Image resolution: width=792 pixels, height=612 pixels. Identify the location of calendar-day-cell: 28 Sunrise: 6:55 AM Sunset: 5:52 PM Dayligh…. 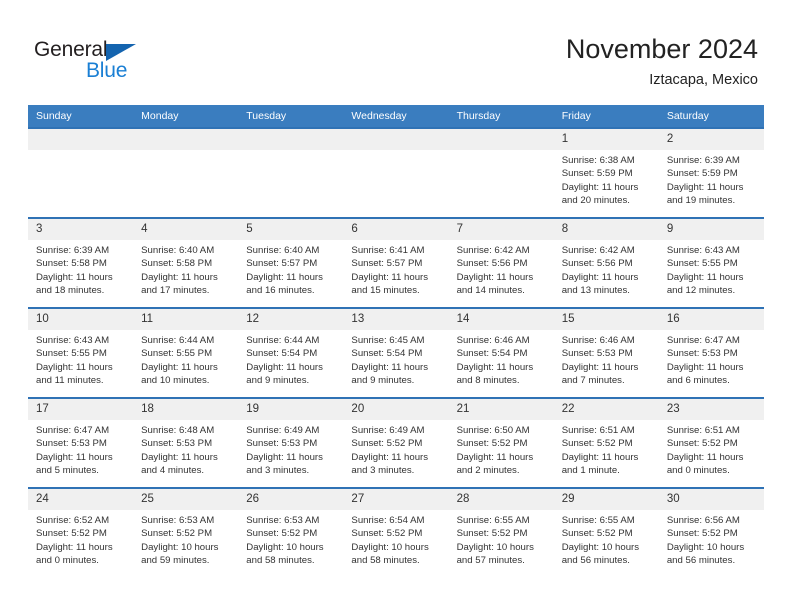
(501, 532).